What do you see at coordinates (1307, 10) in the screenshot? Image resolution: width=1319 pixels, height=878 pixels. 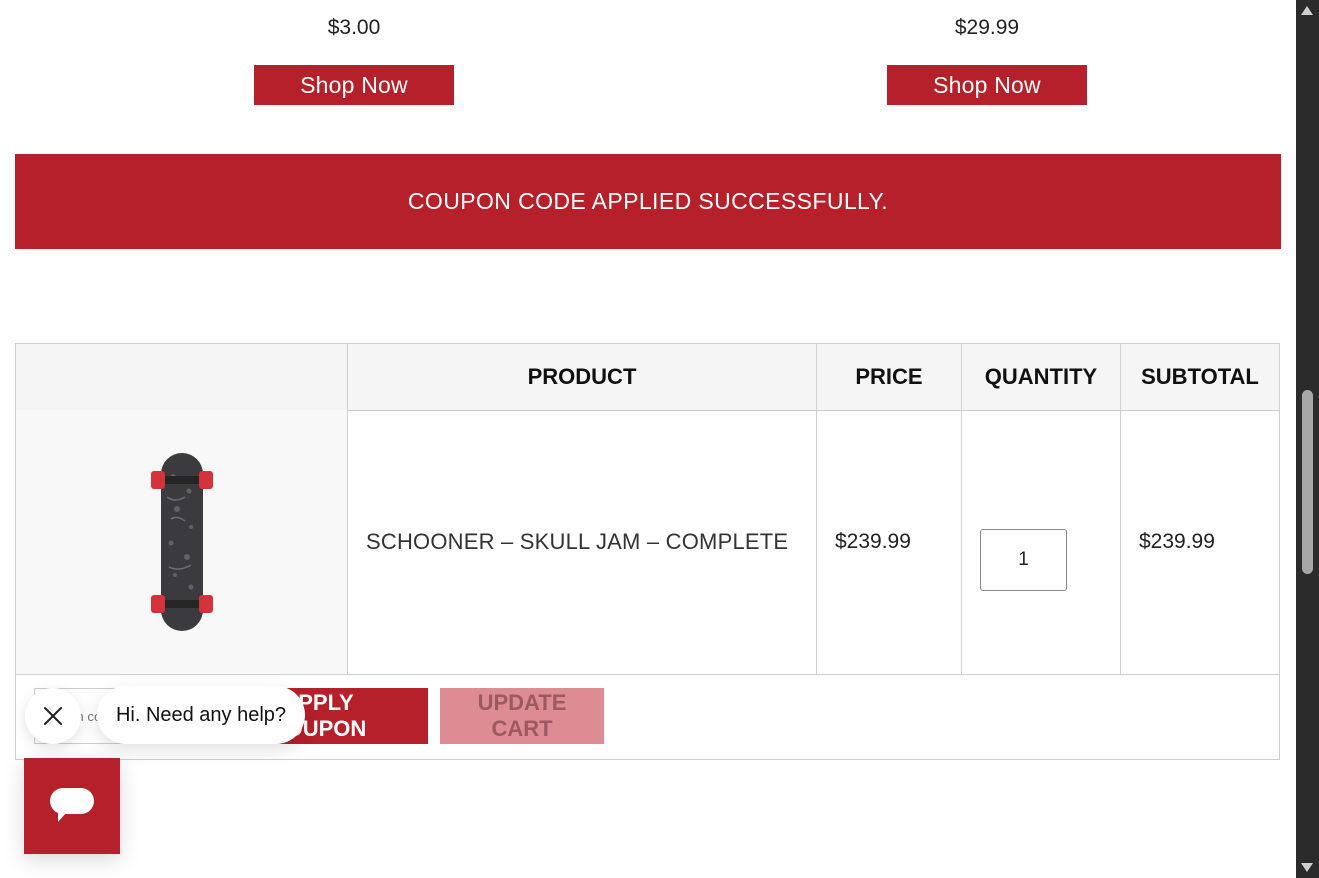 I see `scroll-up-icon` at bounding box center [1307, 10].